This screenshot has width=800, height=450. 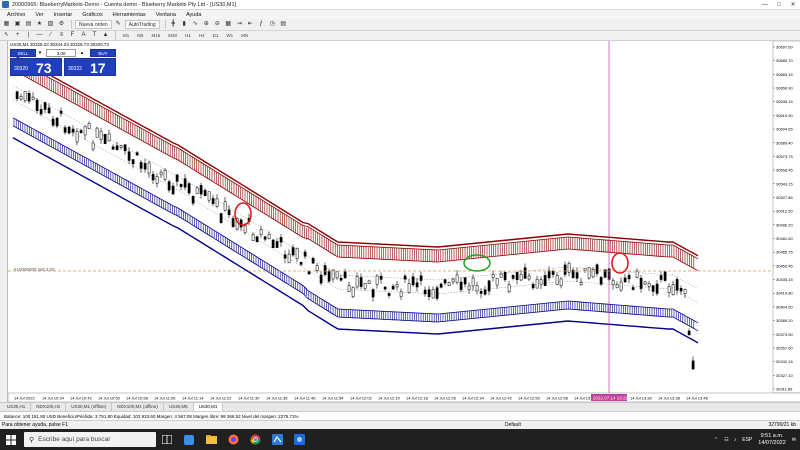 What do you see at coordinates (83, 35) in the screenshot?
I see `text-icon: A` at bounding box center [83, 35].